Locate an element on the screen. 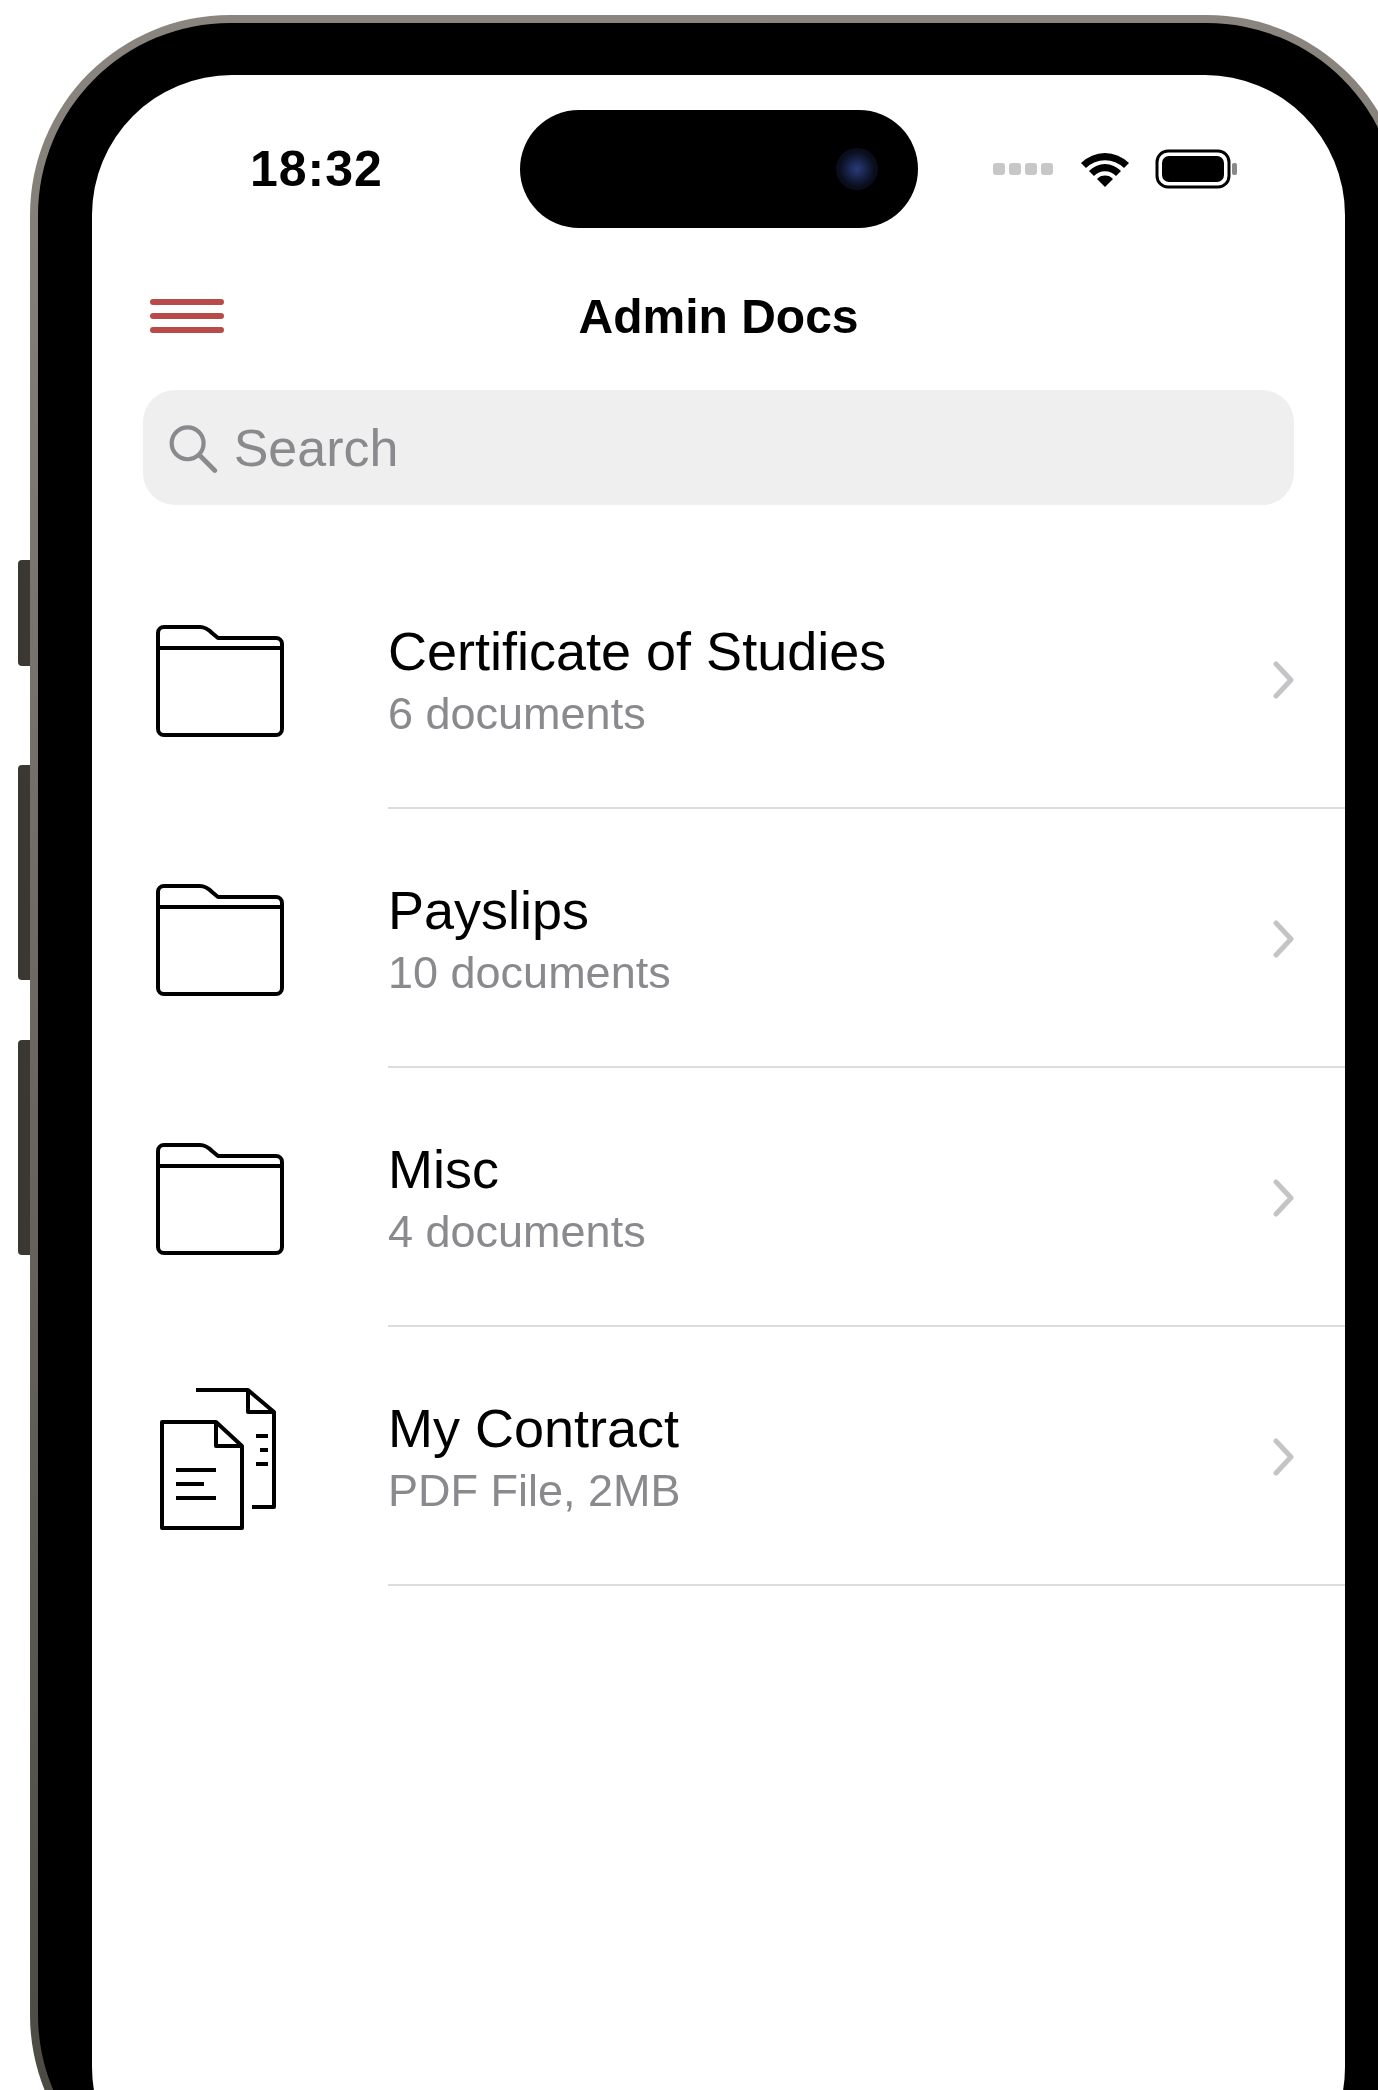  wifi-icon is located at coordinates (1105, 169).